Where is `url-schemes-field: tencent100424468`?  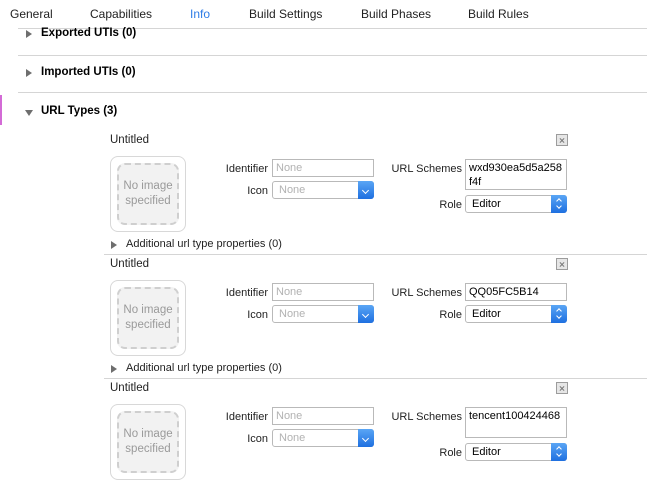
url-schemes-field: tencent100424468 is located at coordinates (516, 422).